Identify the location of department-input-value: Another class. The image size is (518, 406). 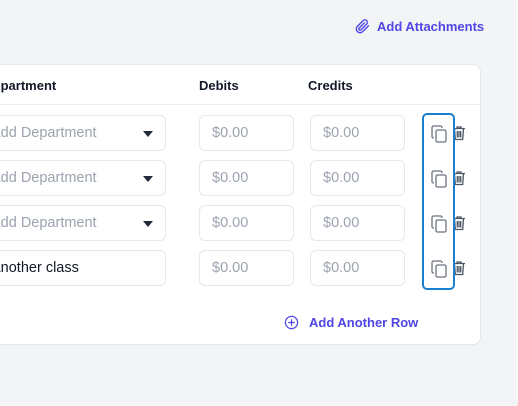
(39, 268).